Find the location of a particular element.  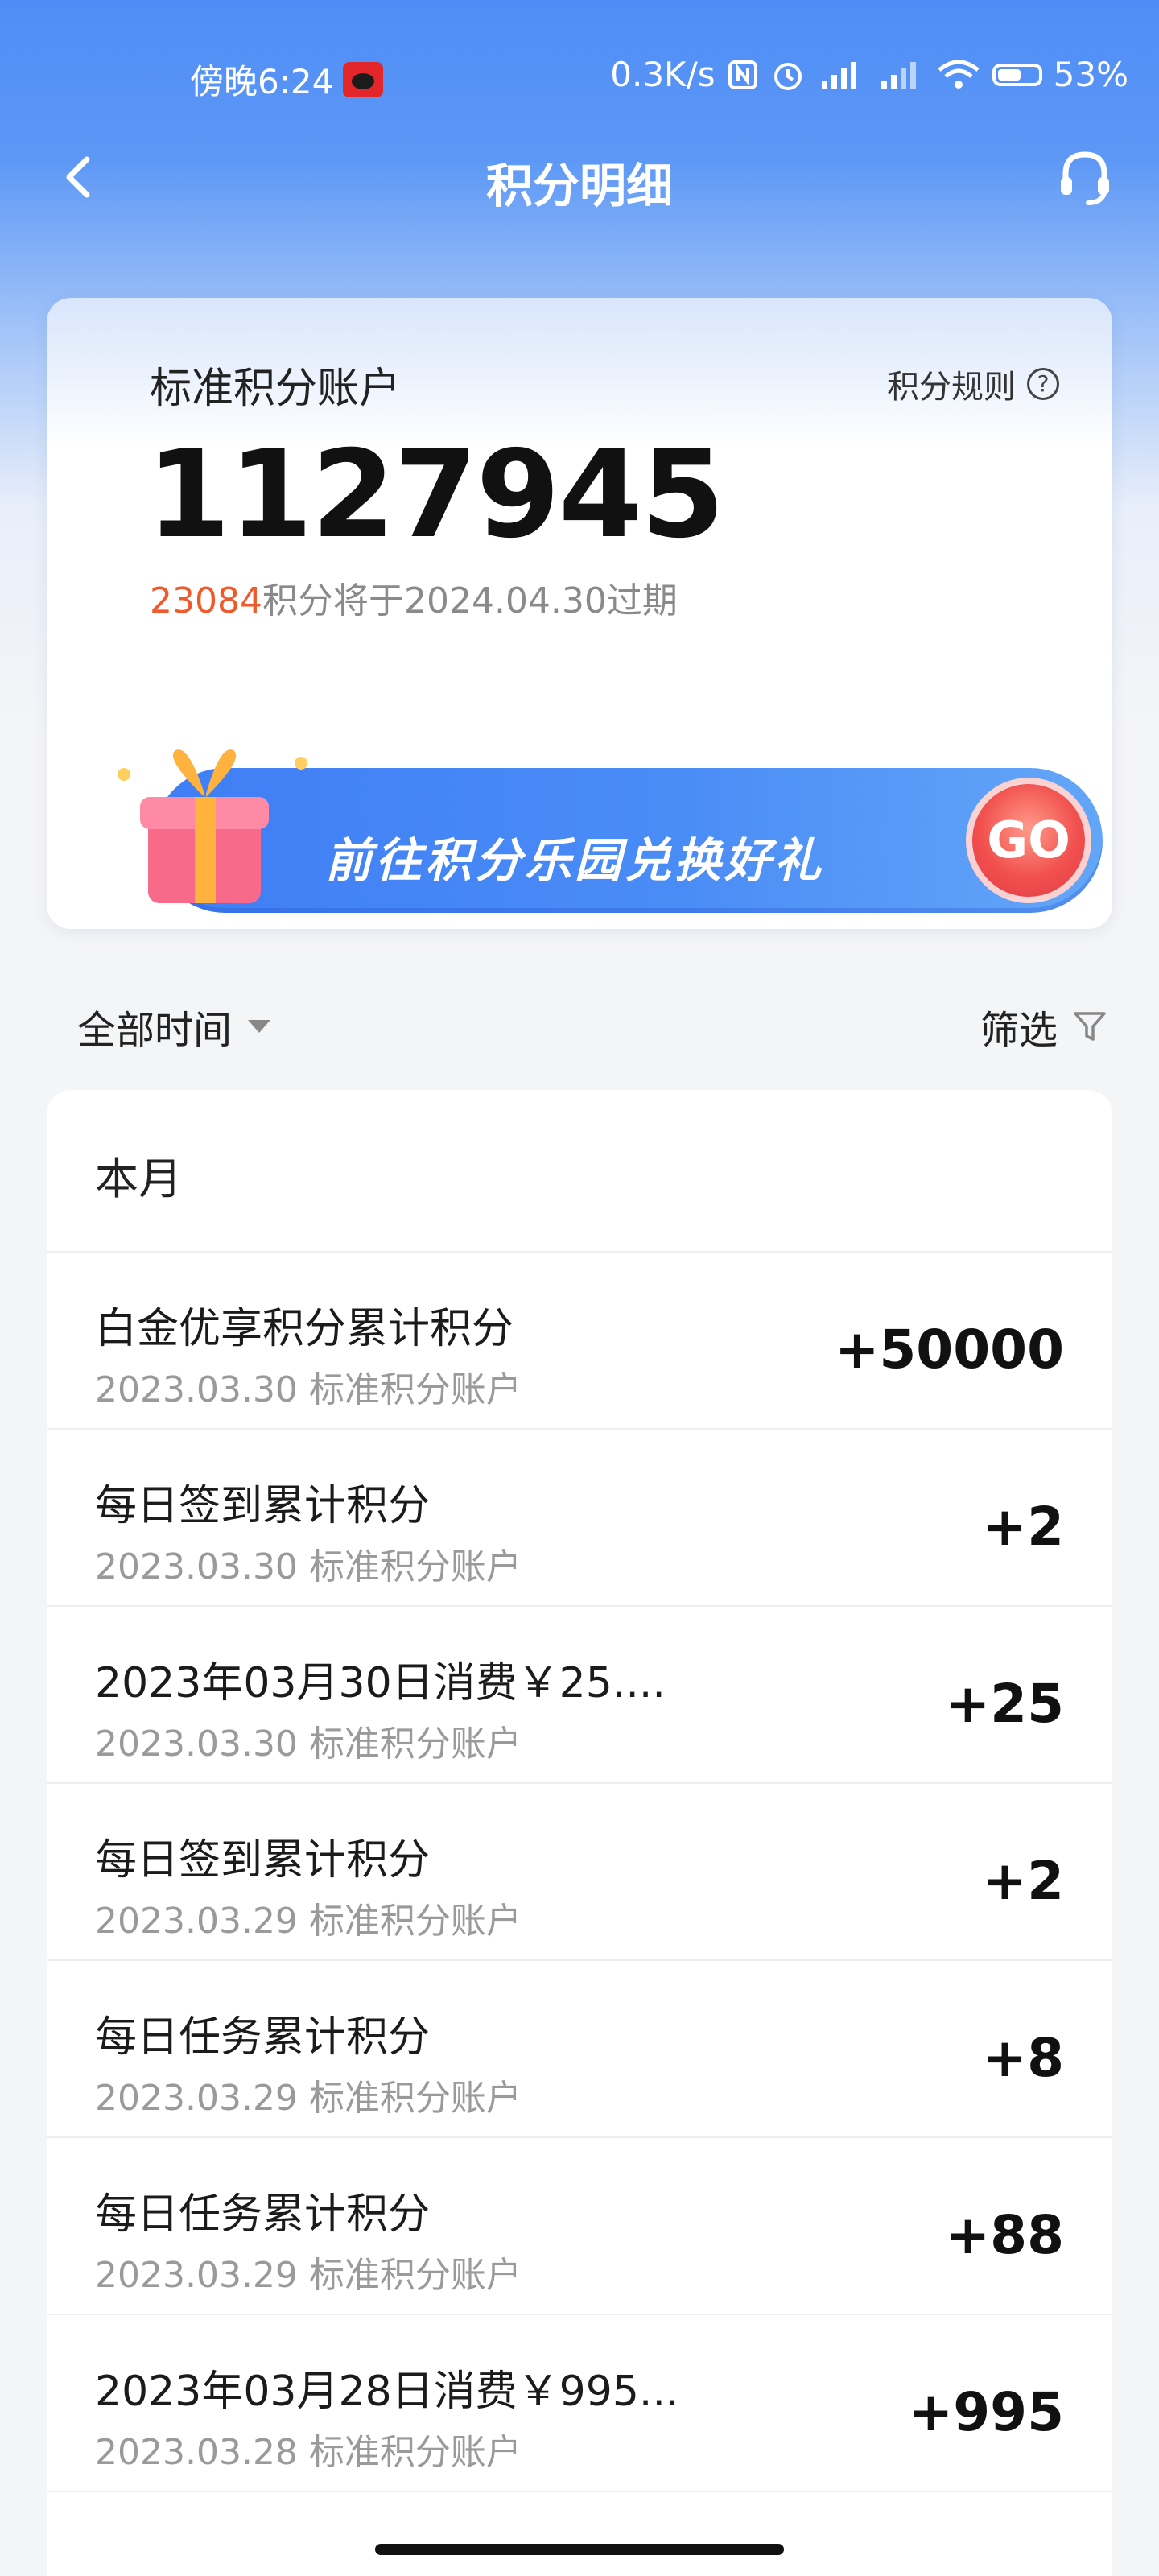

gift-box-icon is located at coordinates (212, 826).